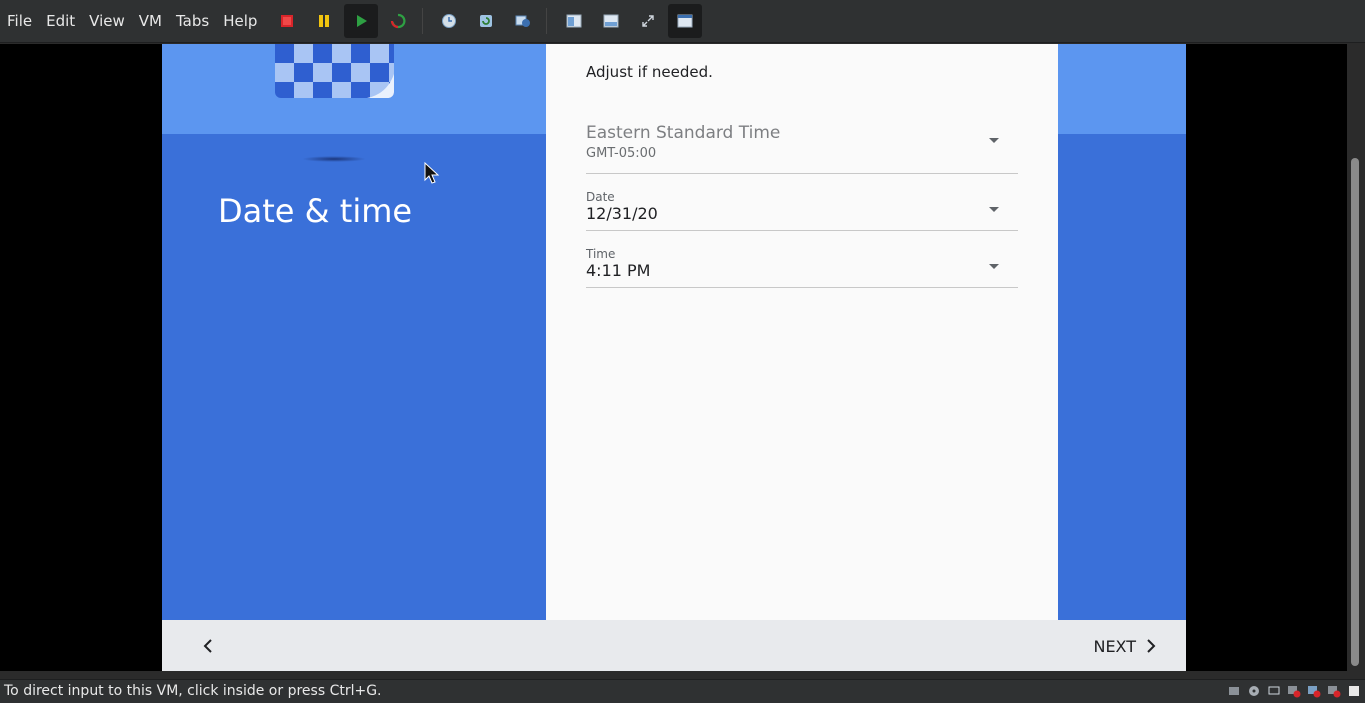 This screenshot has height=703, width=1365. I want to click on menu-tabs: Tabs, so click(192, 21).